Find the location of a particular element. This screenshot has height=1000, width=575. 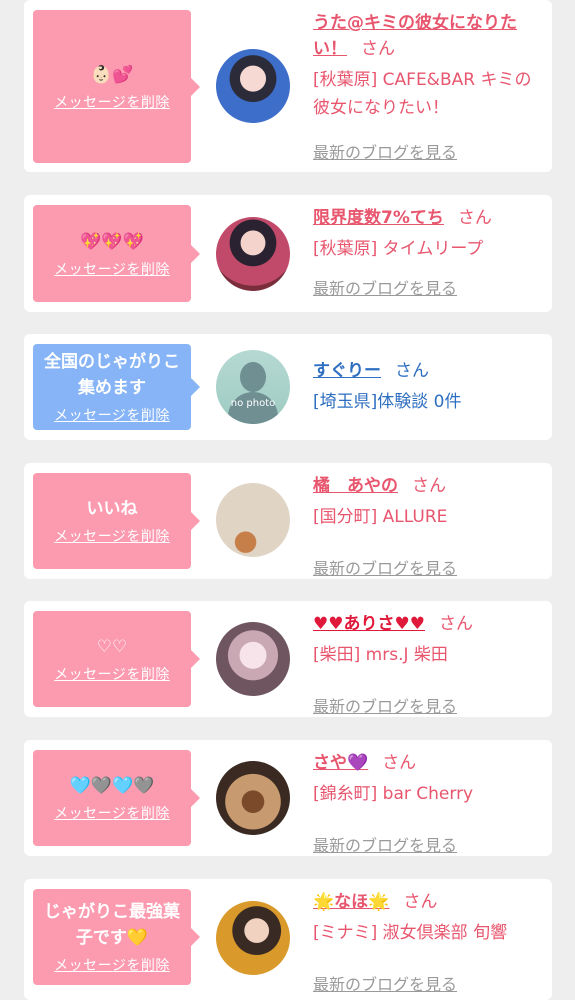

message-bubble: じゃがりこ最強菓子です💛 メッセージを削除 is located at coordinates (116, 937).